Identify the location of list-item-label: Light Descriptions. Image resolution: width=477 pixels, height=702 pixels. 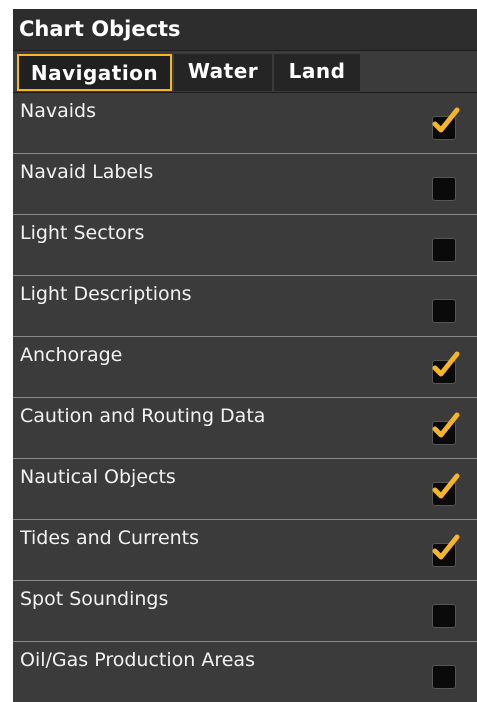
(106, 294).